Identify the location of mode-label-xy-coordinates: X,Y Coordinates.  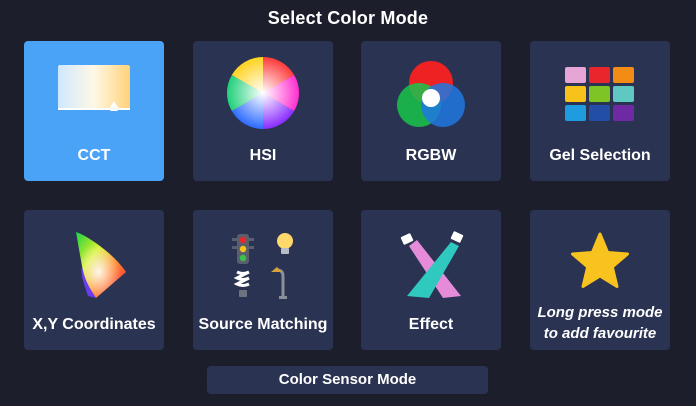
(94, 324).